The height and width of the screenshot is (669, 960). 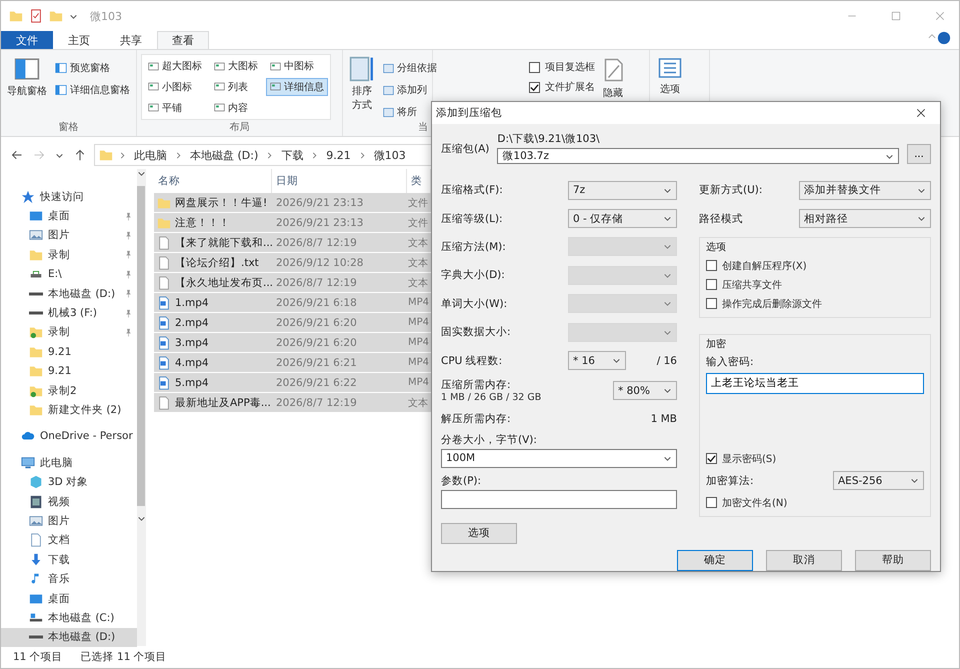 What do you see at coordinates (175, 66) in the screenshot?
I see `layout-option: 超大图标` at bounding box center [175, 66].